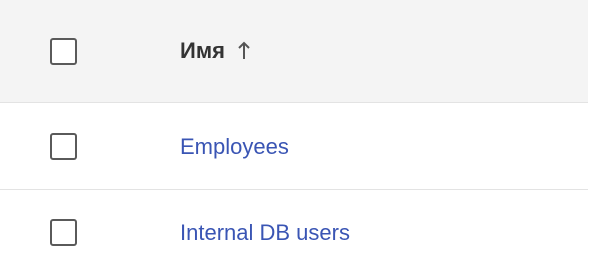  I want to click on arrow-up-icon, so click(244, 51).